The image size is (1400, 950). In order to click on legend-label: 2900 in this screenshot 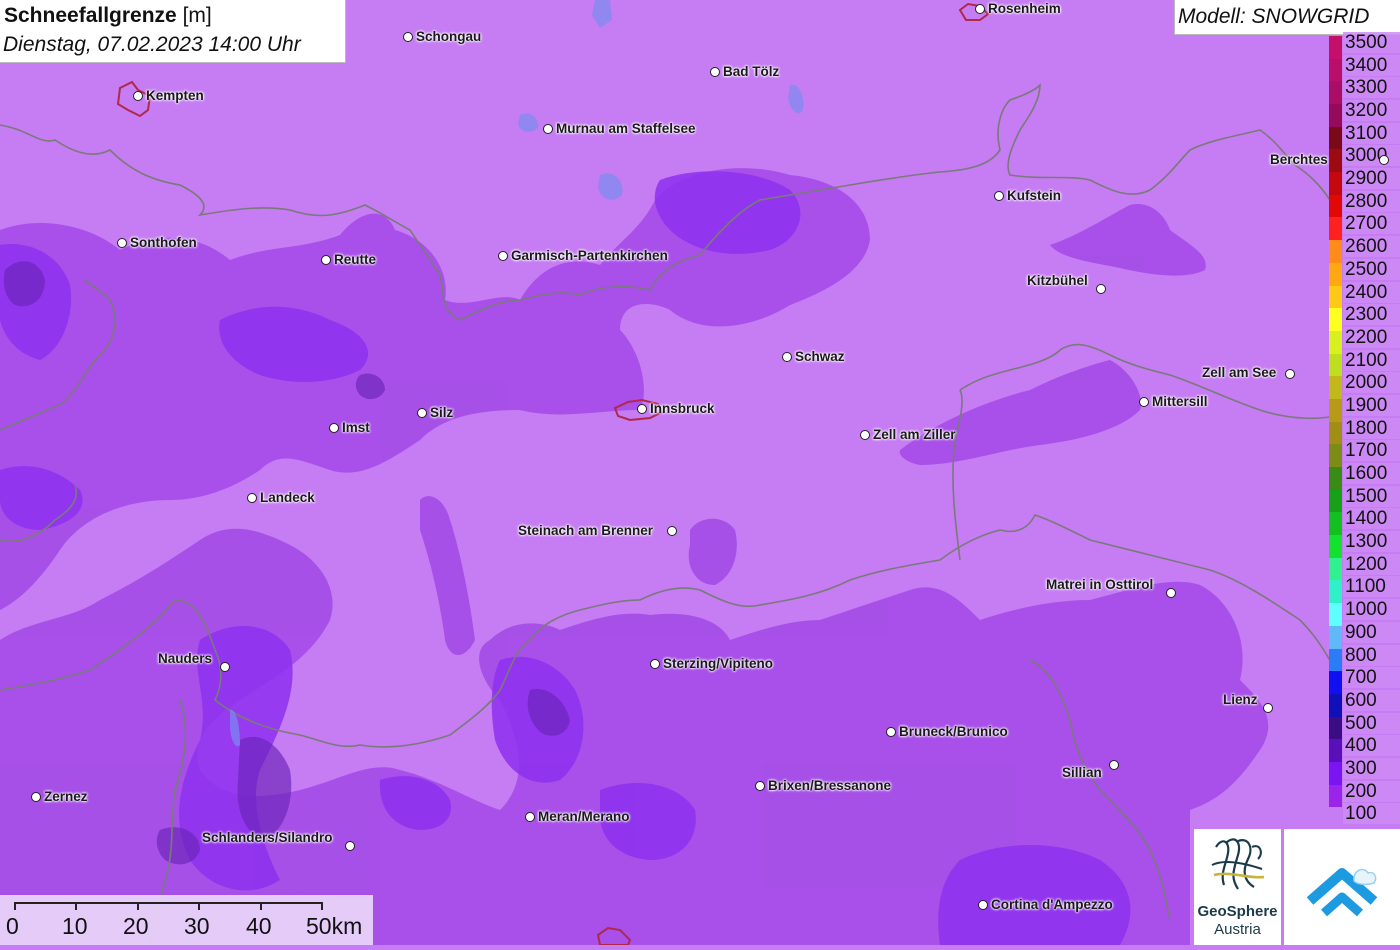, I will do `click(1371, 179)`.